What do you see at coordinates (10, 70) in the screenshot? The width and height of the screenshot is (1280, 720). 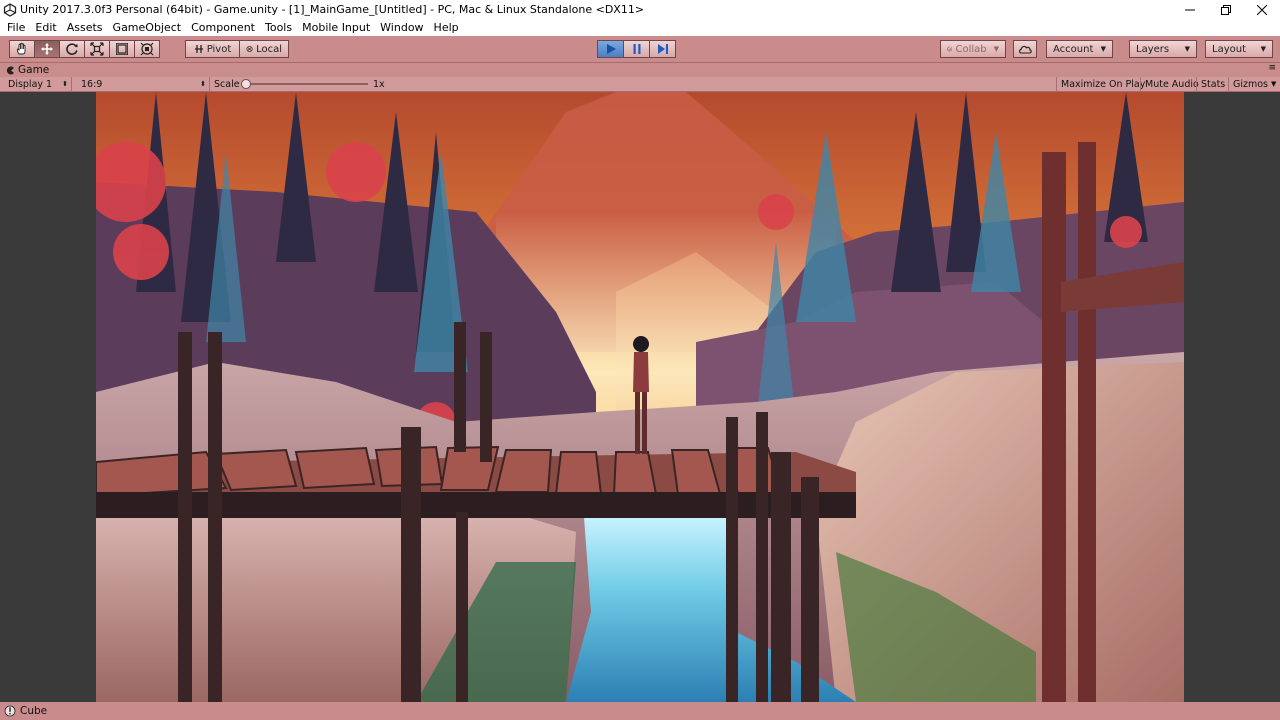 I see `game-tab-icon` at bounding box center [10, 70].